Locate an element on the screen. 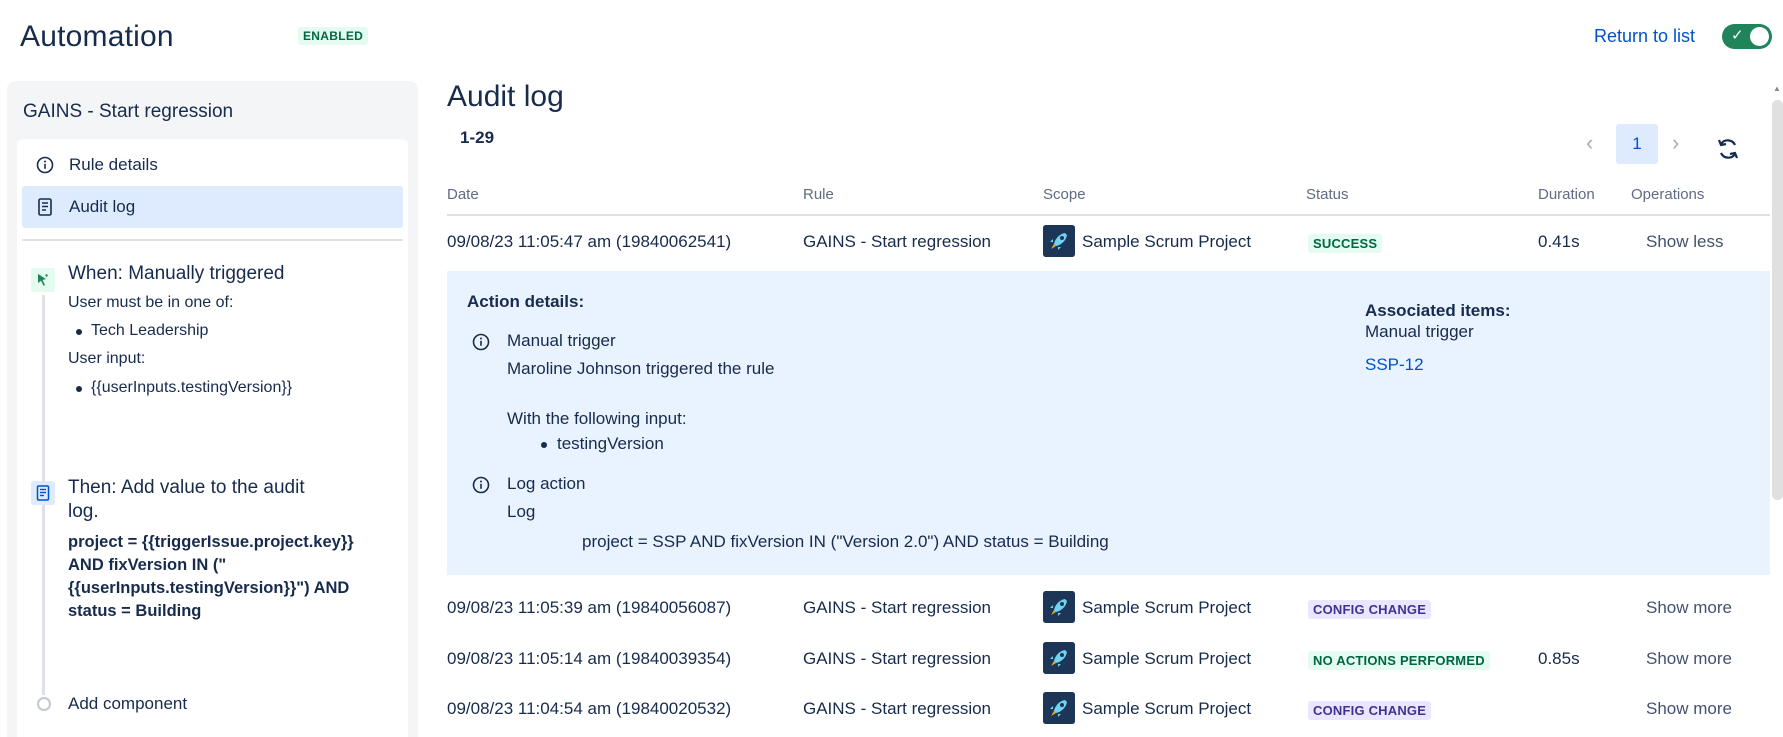 This screenshot has height=737, width=1783. column-header-duration: Duration is located at coordinates (1566, 194).